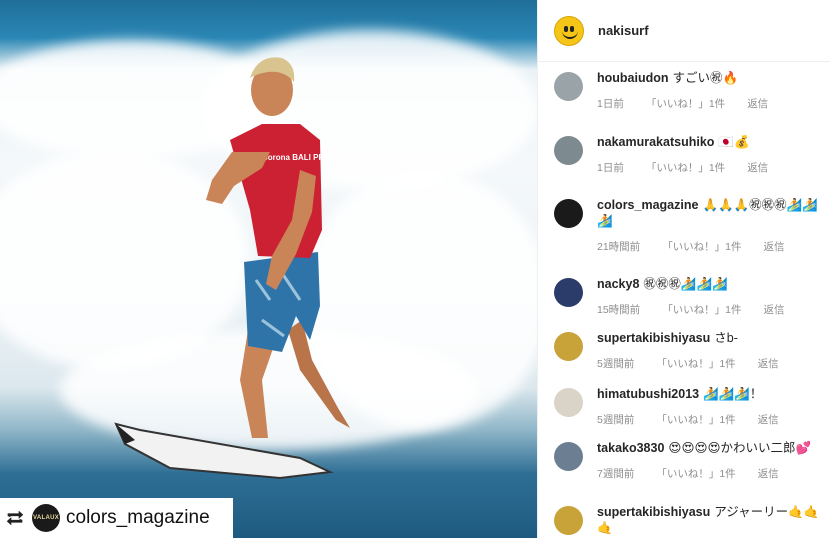  I want to click on comment-username: takako3830, so click(630, 448).